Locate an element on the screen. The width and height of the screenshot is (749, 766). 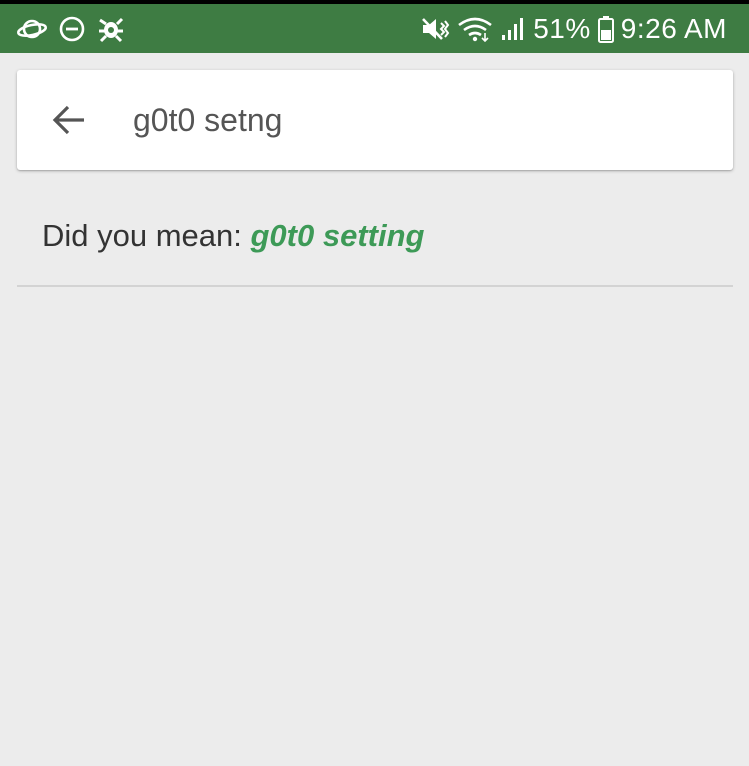
back-arrow-icon is located at coordinates (69, 120).